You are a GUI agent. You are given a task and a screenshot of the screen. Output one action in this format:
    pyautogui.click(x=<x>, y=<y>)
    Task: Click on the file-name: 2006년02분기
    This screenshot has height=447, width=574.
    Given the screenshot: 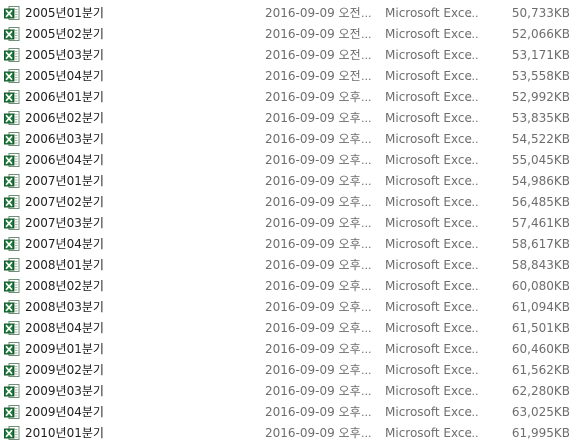 What is the action you would take?
    pyautogui.click(x=64, y=118)
    